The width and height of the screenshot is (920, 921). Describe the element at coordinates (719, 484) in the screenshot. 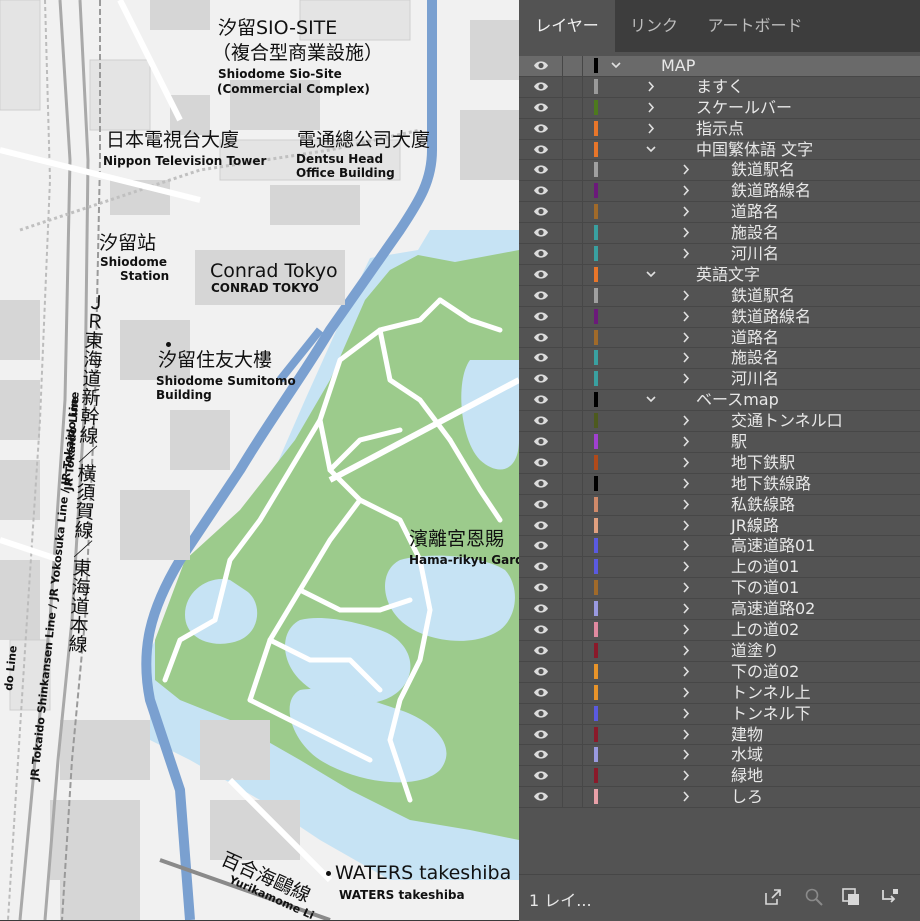

I see `layer-row: 地下鉄線路` at that location.